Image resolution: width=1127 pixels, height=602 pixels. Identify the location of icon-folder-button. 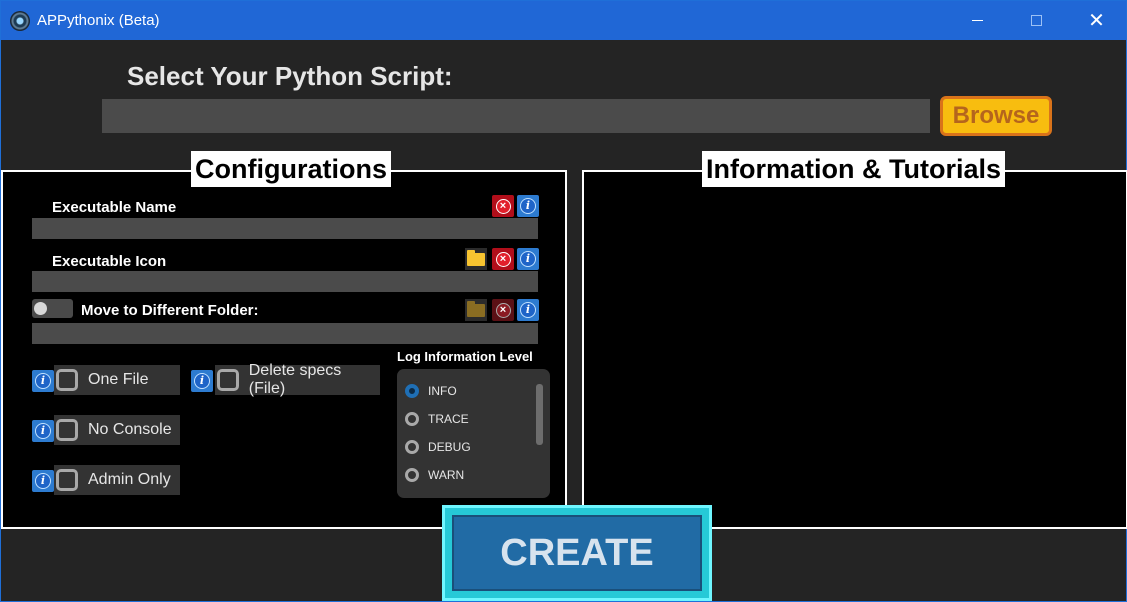
(476, 259).